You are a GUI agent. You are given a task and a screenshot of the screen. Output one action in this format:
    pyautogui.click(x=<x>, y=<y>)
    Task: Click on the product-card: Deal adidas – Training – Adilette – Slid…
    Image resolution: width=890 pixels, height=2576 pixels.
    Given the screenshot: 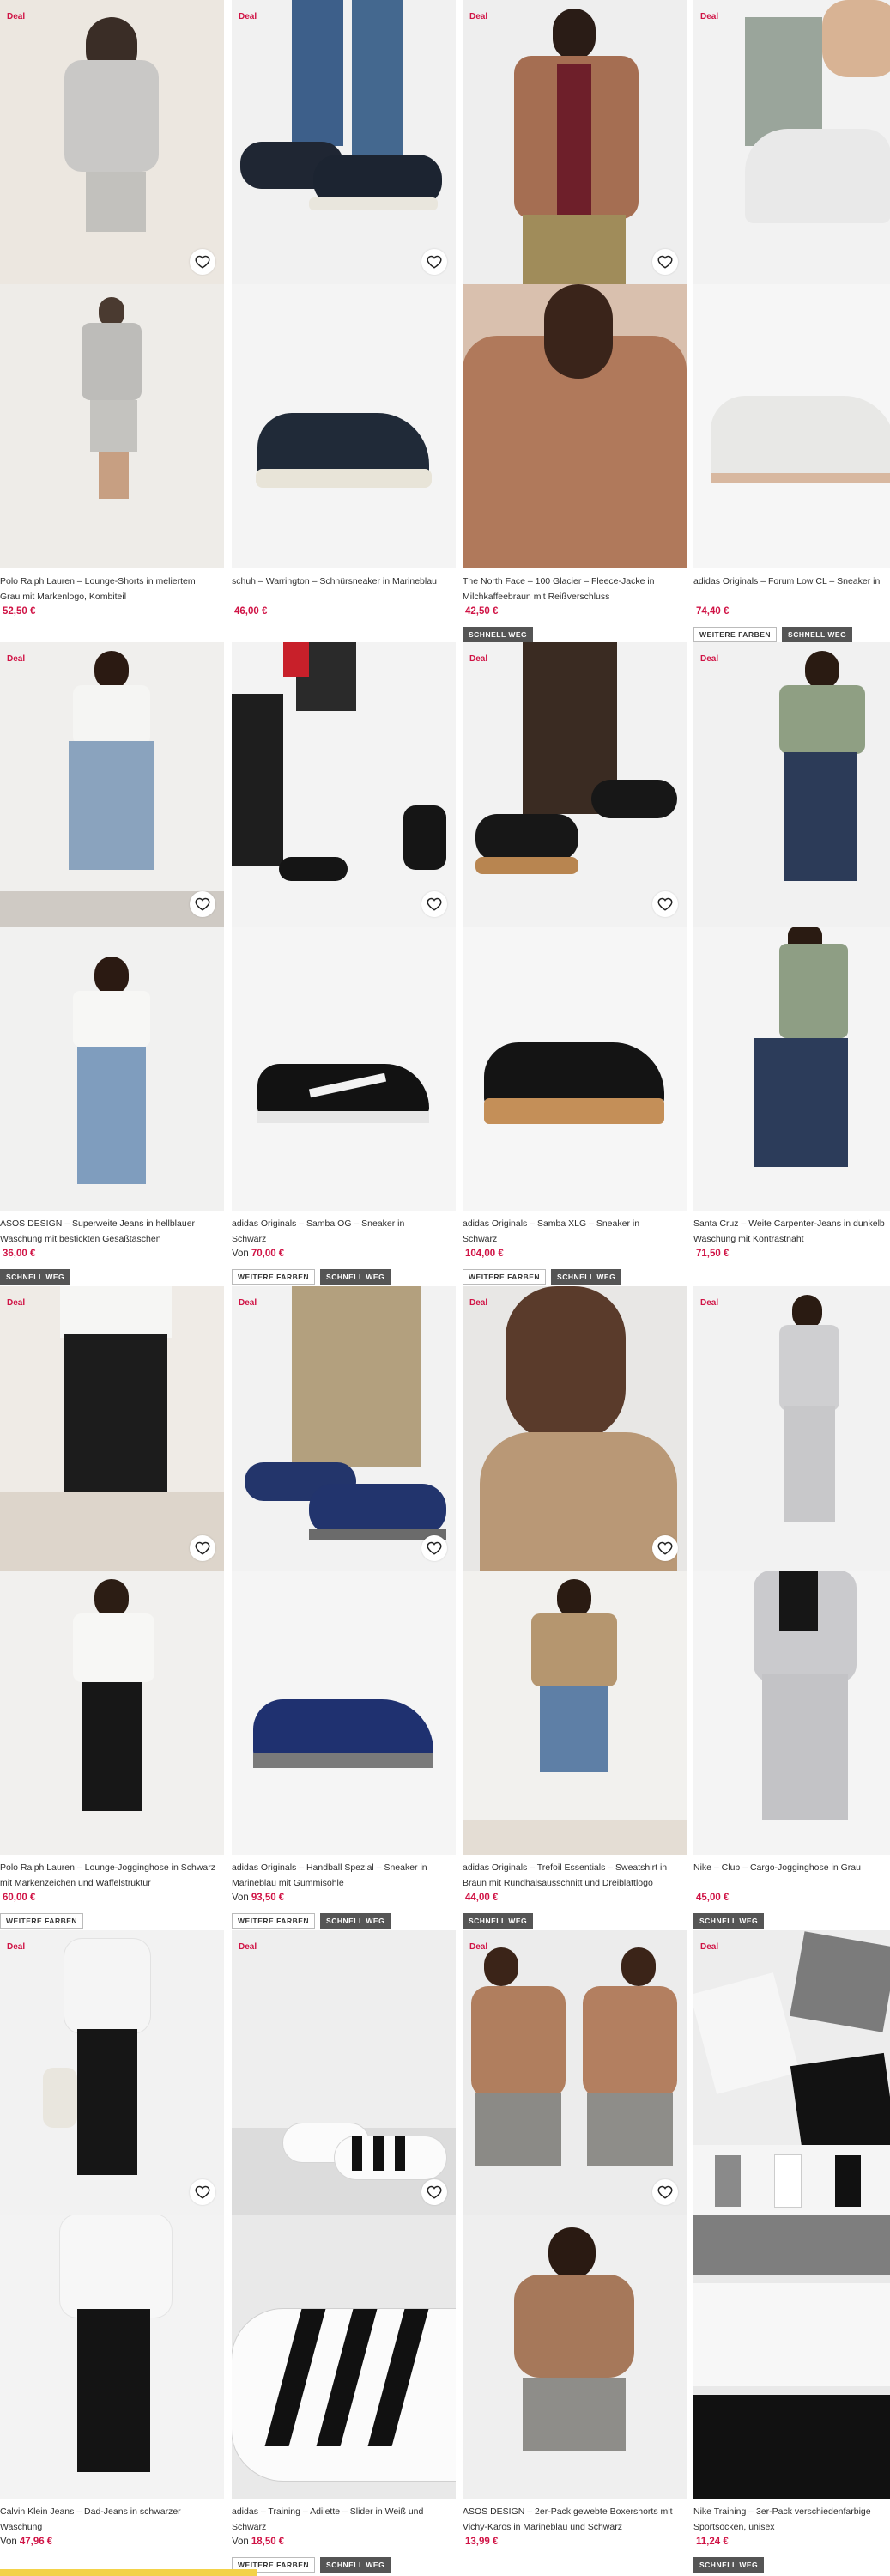 What is the action you would take?
    pyautogui.click(x=344, y=2251)
    